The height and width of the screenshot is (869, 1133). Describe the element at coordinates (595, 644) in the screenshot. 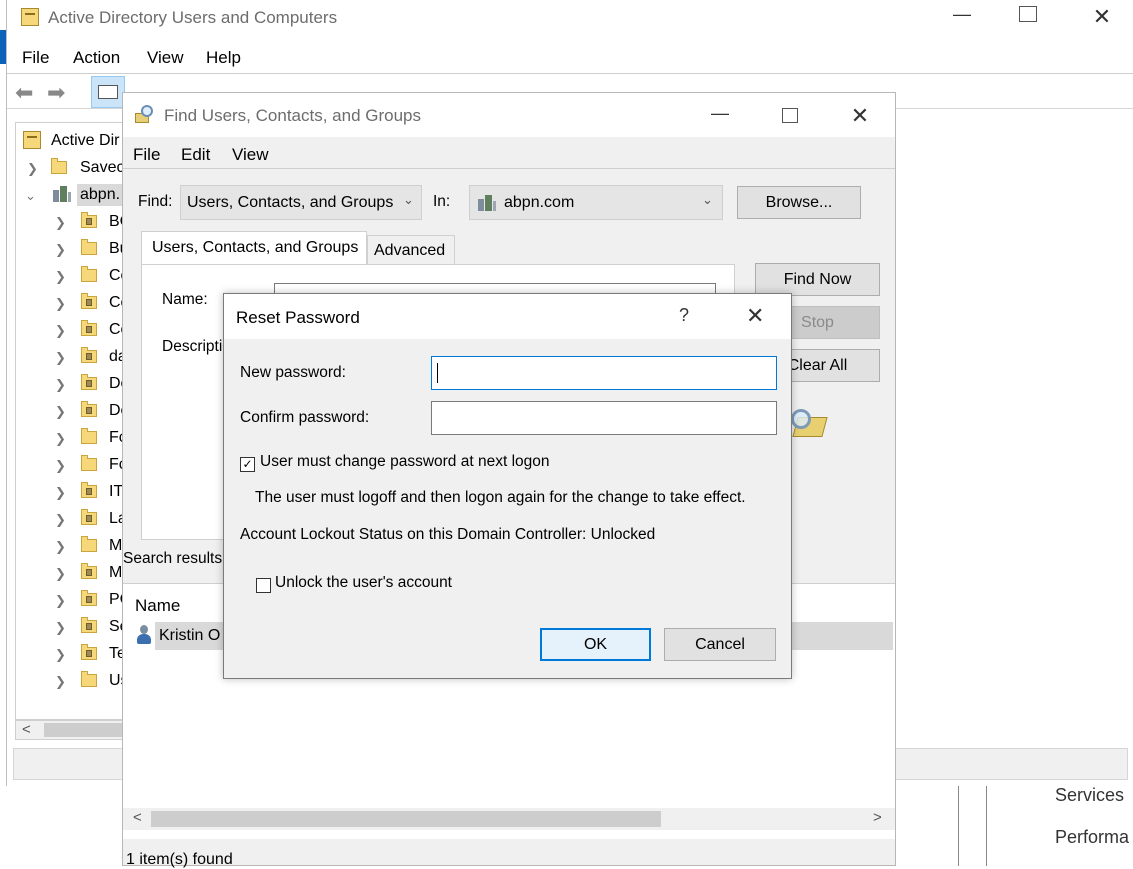

I see `ok-button: OK` at that location.